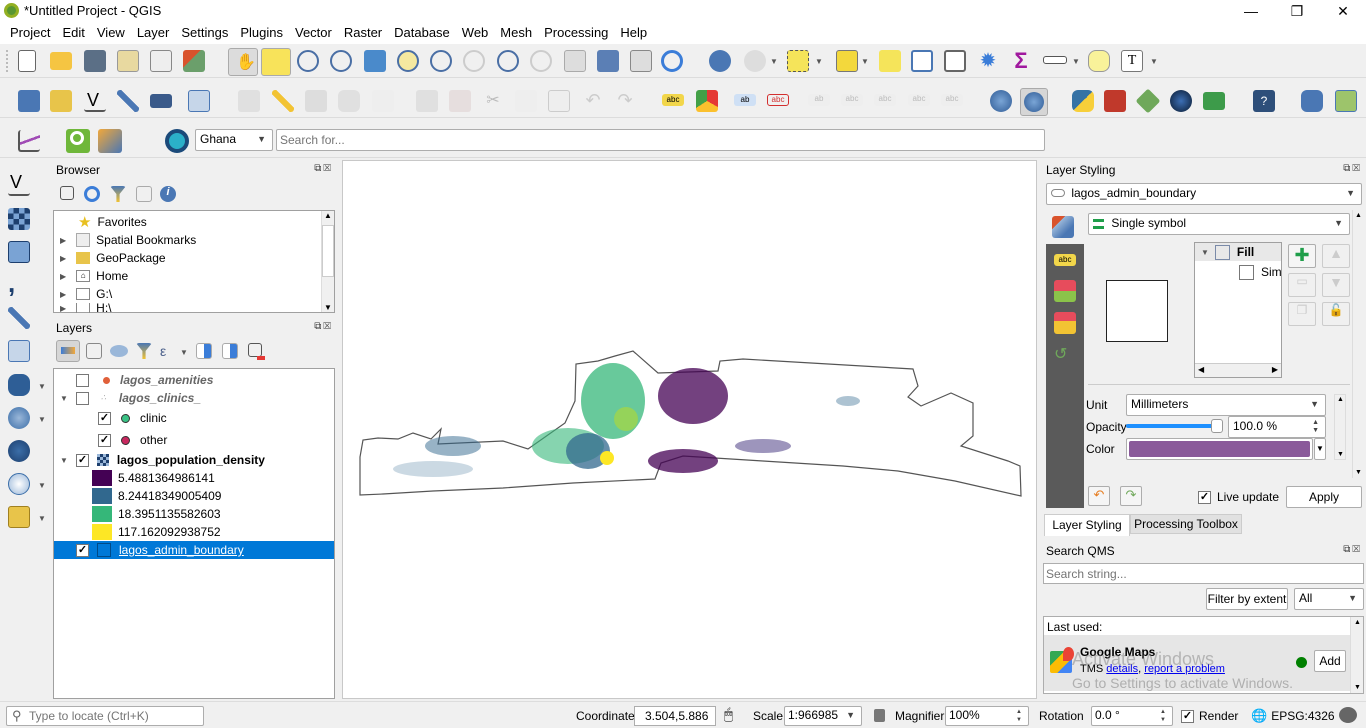  Describe the element at coordinates (243, 62) in the screenshot. I see `pan-map-icon: ✋` at that location.